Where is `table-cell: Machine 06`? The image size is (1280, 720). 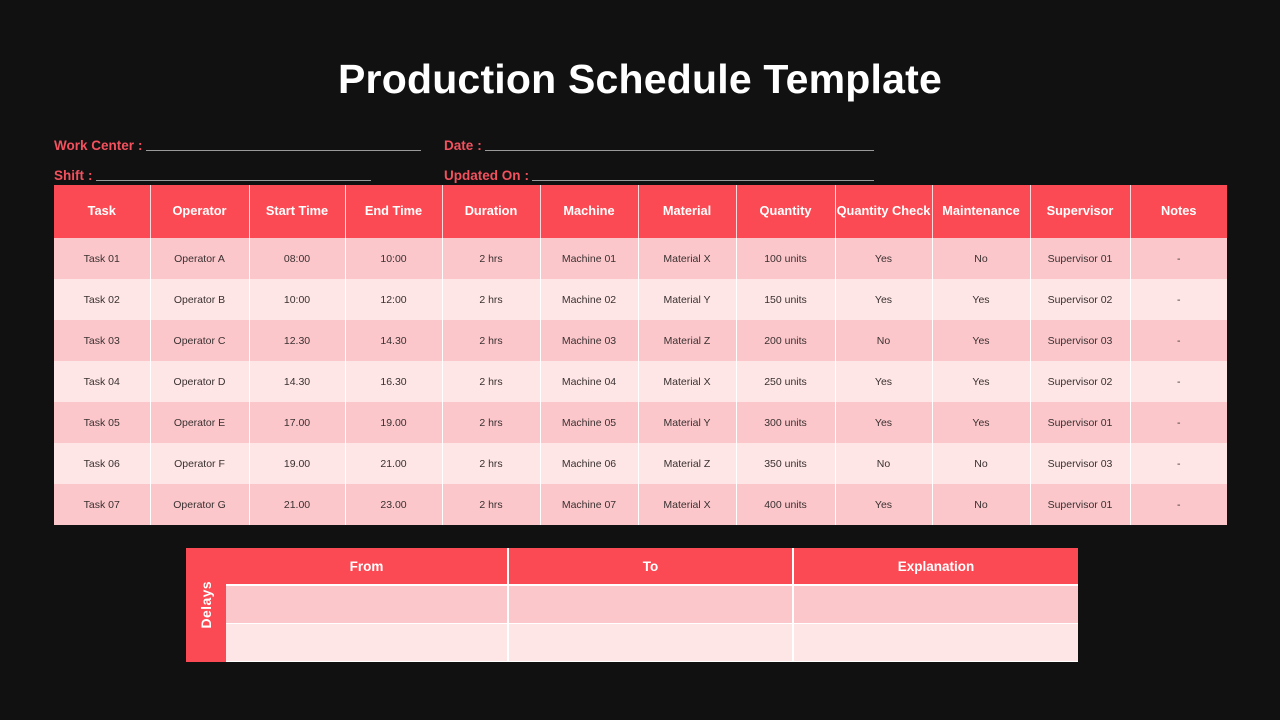
table-cell: Machine 06 is located at coordinates (589, 463).